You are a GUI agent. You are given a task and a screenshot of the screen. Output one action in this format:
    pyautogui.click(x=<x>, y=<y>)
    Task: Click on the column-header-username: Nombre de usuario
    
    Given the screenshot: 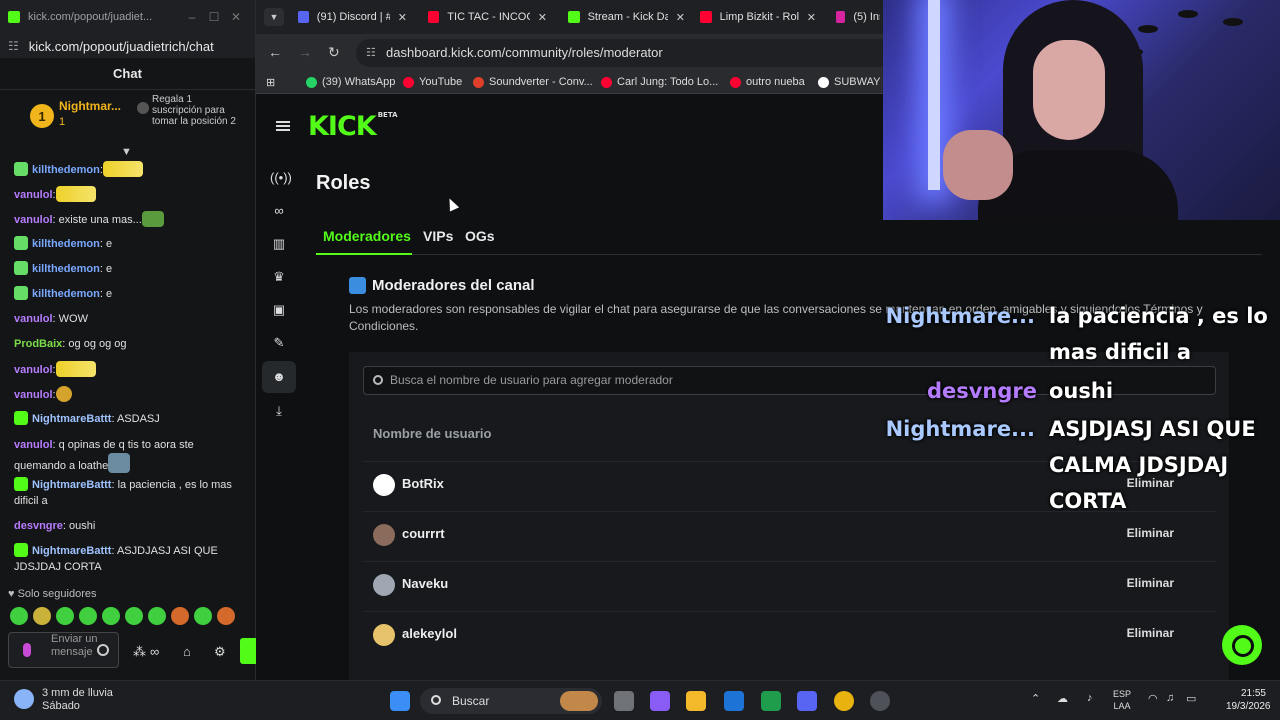 What is the action you would take?
    pyautogui.click(x=432, y=433)
    